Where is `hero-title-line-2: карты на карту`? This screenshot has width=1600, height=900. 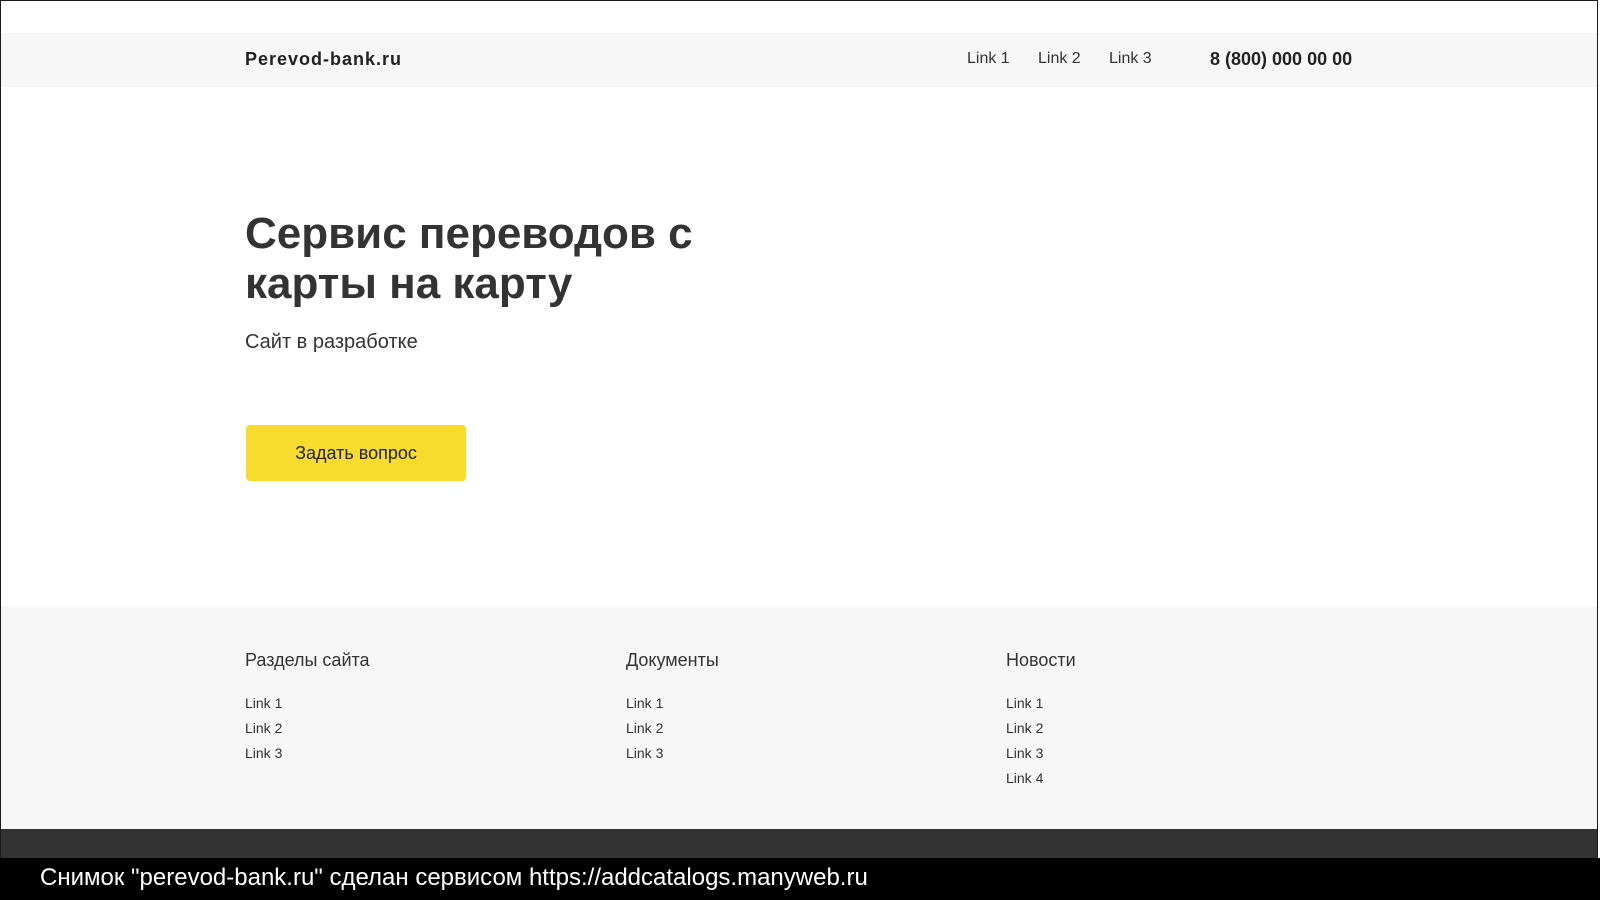 hero-title-line-2: карты на карту is located at coordinates (409, 283).